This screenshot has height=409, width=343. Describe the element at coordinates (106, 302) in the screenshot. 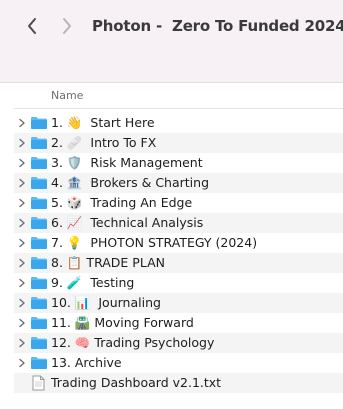

I see `item-name: 10. 📊 Journaling` at that location.